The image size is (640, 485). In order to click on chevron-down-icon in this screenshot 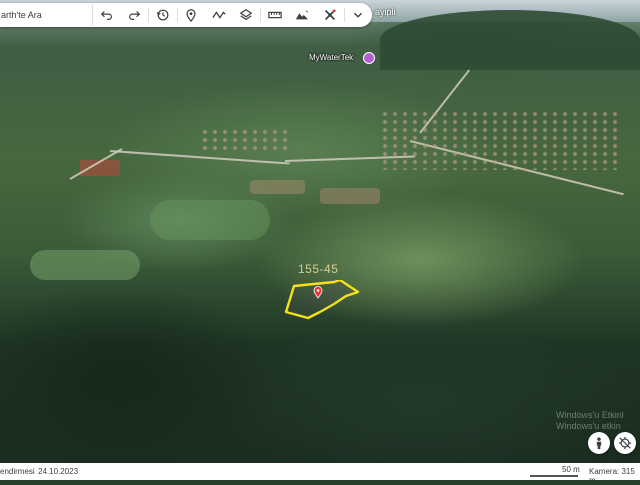, I will do `click(358, 15)`.